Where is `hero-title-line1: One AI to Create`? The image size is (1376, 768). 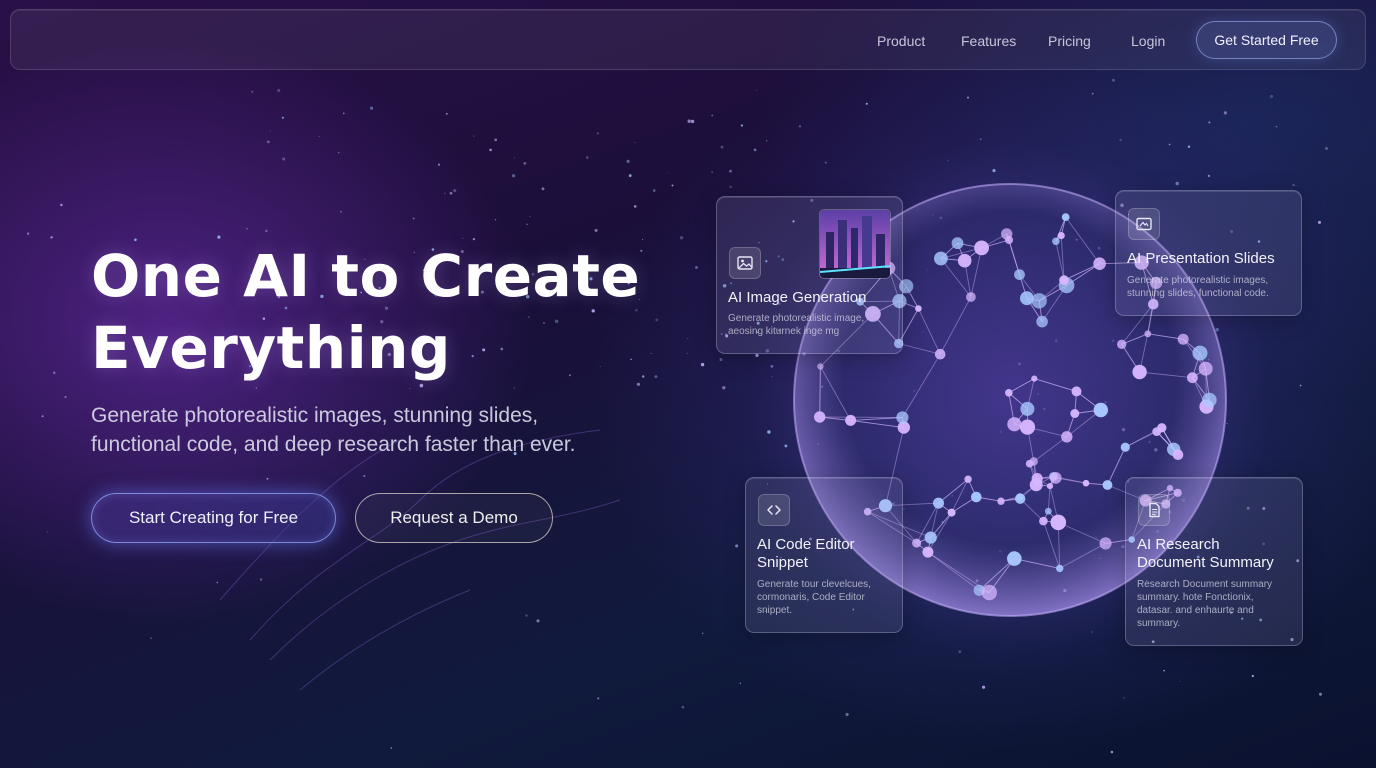
hero-title-line1: One AI to Create is located at coordinates (366, 276).